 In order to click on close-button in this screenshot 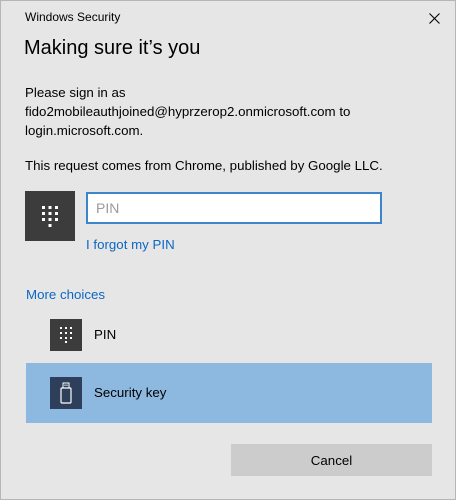, I will do `click(434, 18)`.